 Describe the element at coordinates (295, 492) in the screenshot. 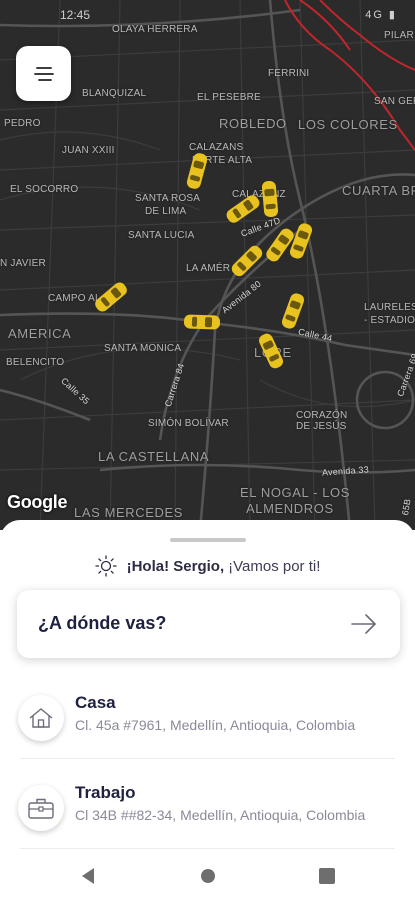

I see `map-label: EL NOGAL - LOS` at that location.